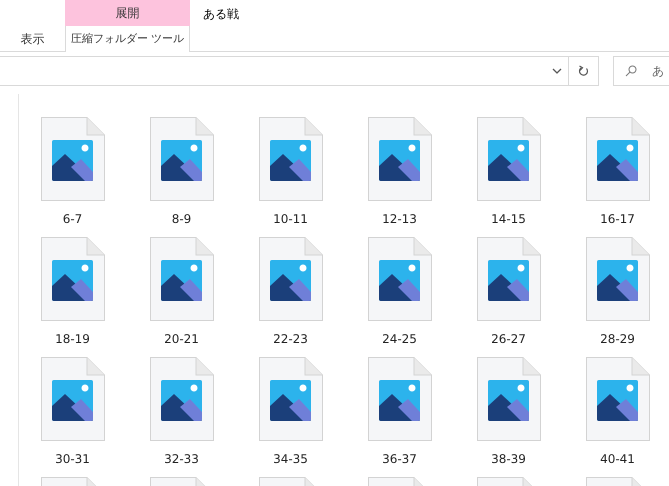 The width and height of the screenshot is (669, 486). I want to click on file-name: 24-25, so click(399, 339).